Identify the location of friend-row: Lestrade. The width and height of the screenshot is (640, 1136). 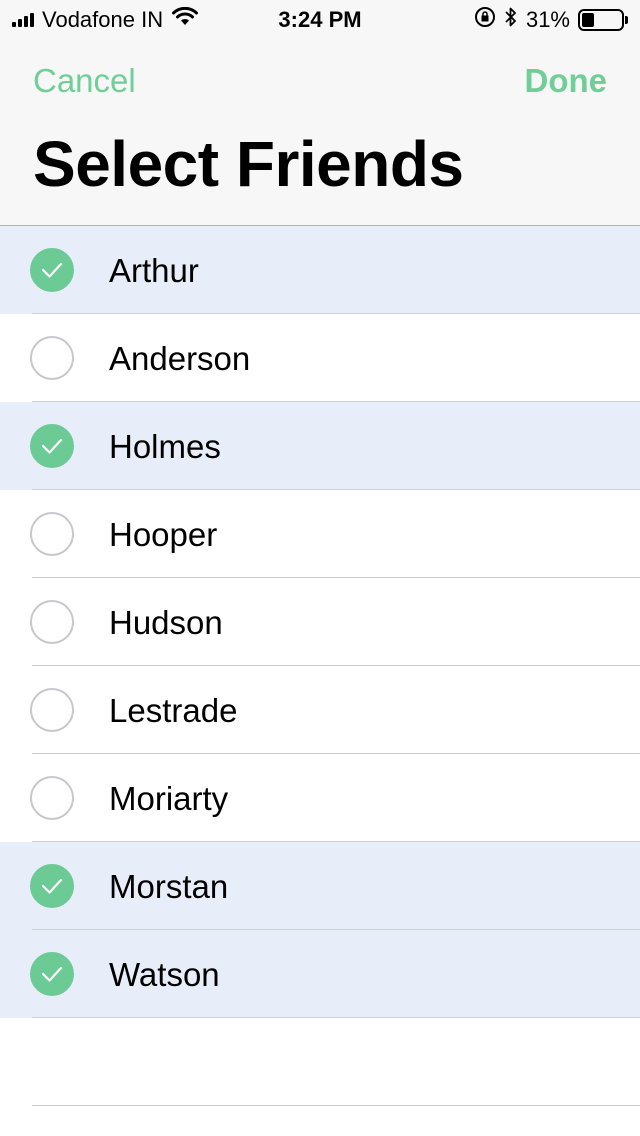
(320, 710).